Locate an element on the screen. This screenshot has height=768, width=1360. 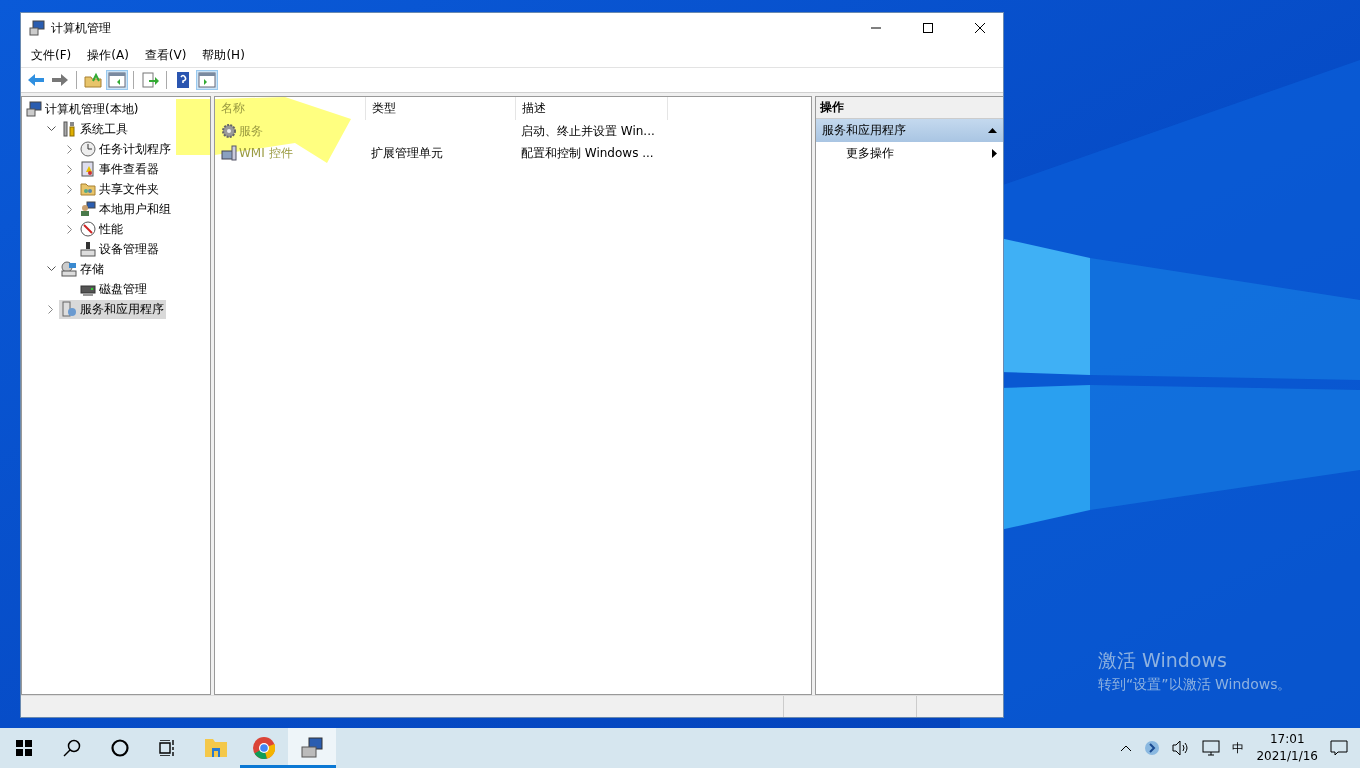
clock: 17:01 2021/1/16 is located at coordinates (1287, 748).